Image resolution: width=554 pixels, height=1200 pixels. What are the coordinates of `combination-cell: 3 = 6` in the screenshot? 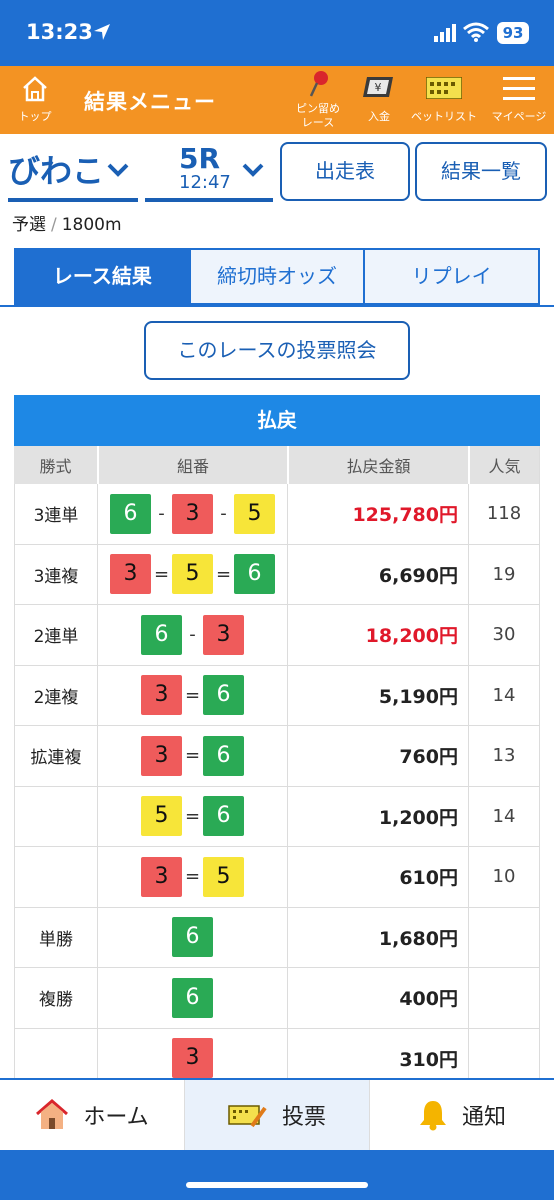 It's located at (192, 695).